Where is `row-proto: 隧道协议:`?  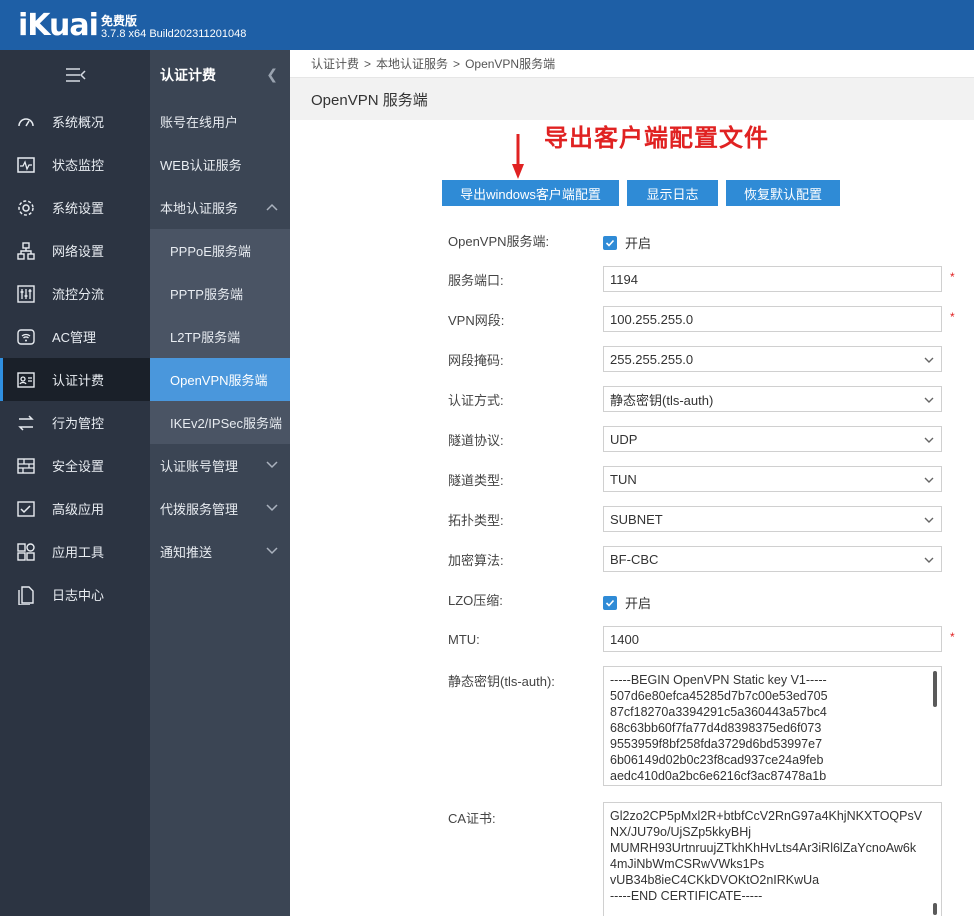 row-proto: 隧道协议: is located at coordinates (525, 439).